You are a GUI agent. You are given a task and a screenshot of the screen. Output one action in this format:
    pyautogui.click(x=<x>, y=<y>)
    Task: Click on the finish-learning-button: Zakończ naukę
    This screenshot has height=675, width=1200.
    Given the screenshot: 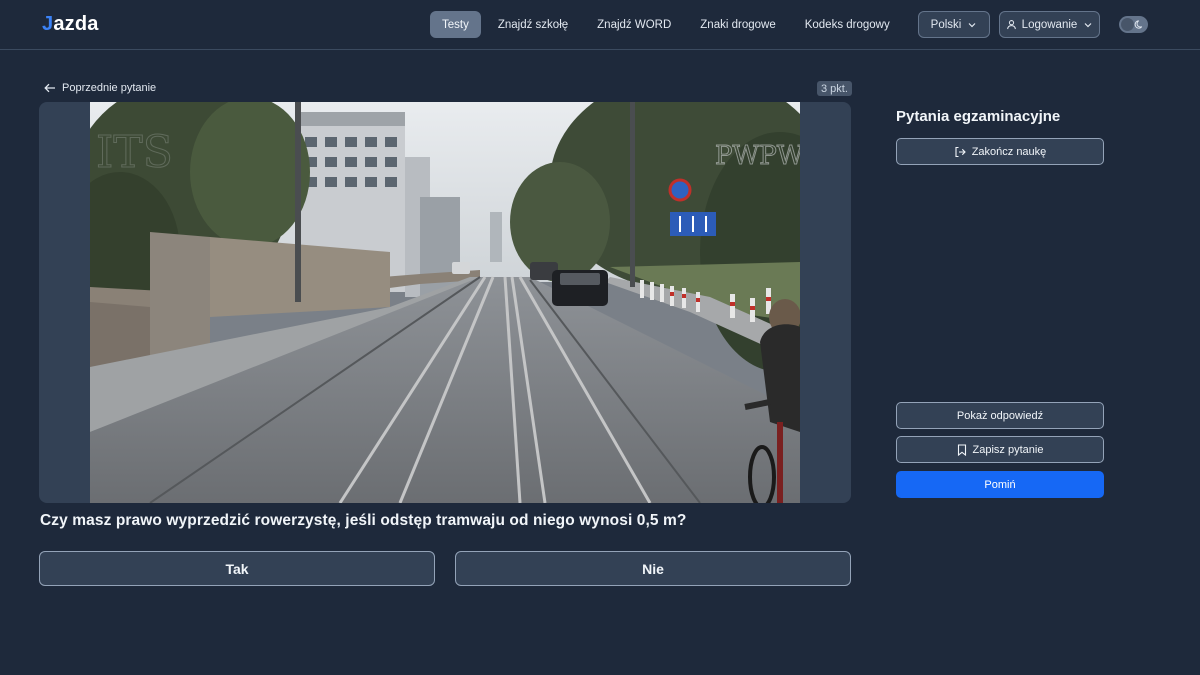 What is the action you would take?
    pyautogui.click(x=1000, y=151)
    